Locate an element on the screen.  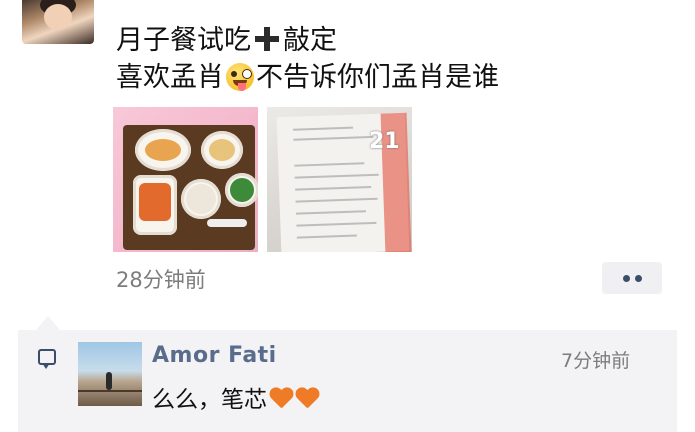
poster-avatar is located at coordinates (58, 22).